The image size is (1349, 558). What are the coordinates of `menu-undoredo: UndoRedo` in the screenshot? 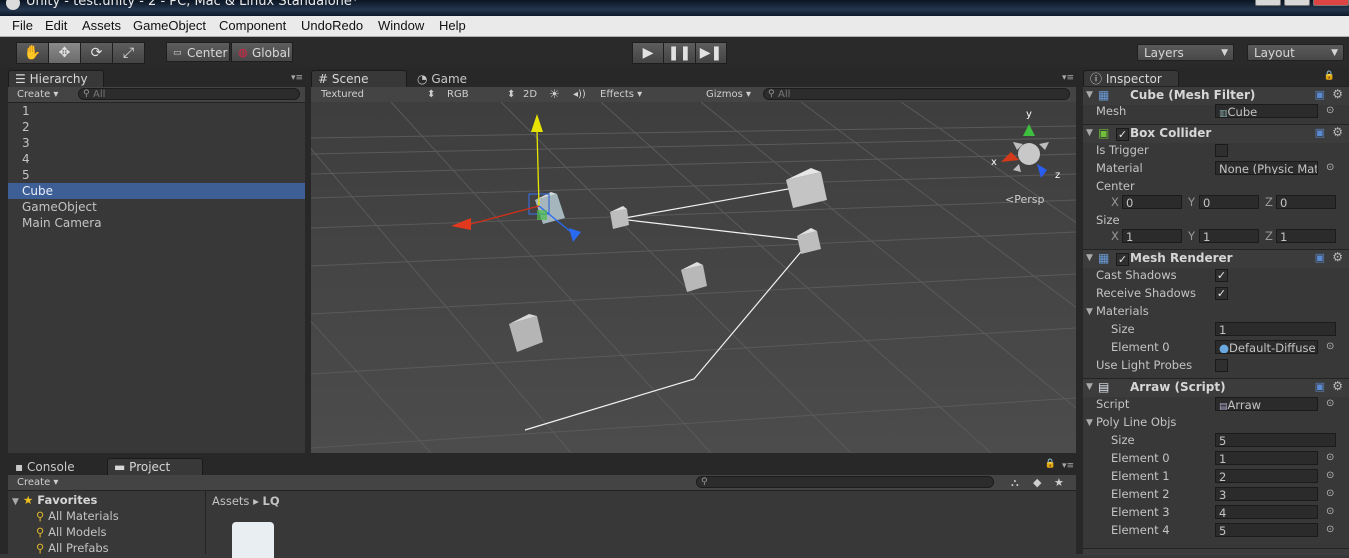 It's located at (332, 25).